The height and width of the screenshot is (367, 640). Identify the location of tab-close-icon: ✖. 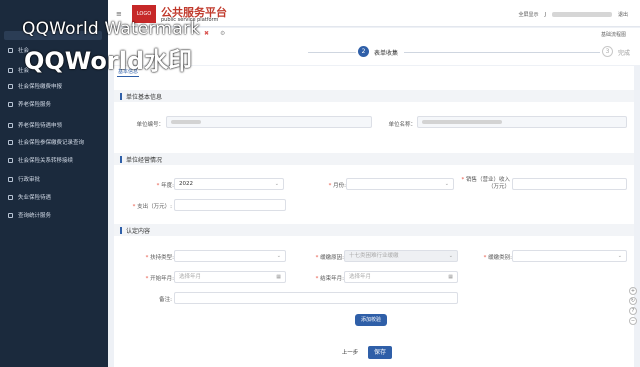
(206, 33).